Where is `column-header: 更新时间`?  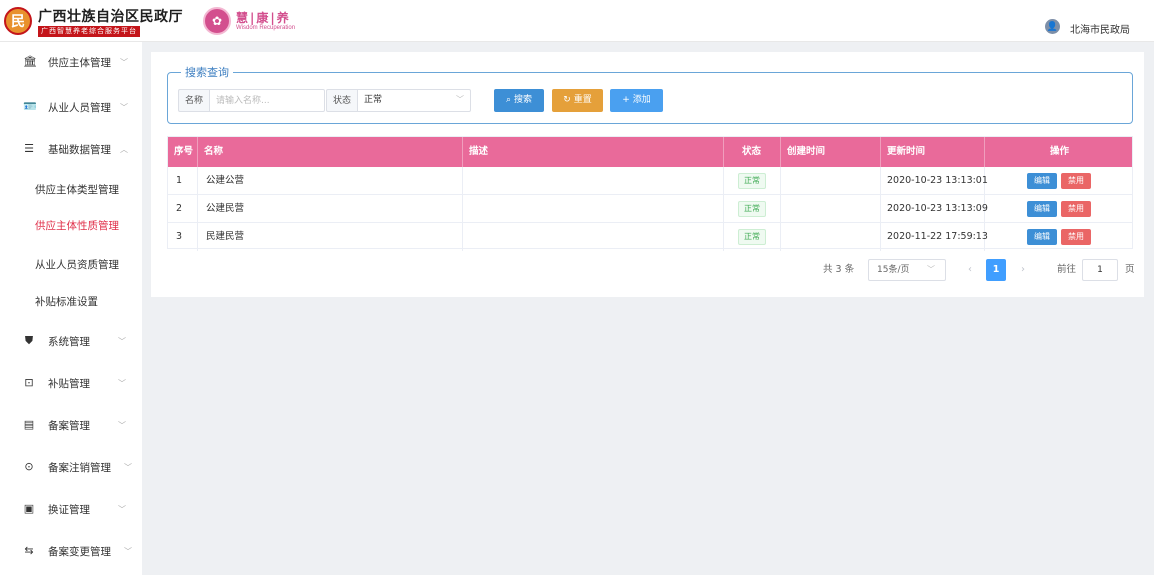 column-header: 更新时间 is located at coordinates (933, 152).